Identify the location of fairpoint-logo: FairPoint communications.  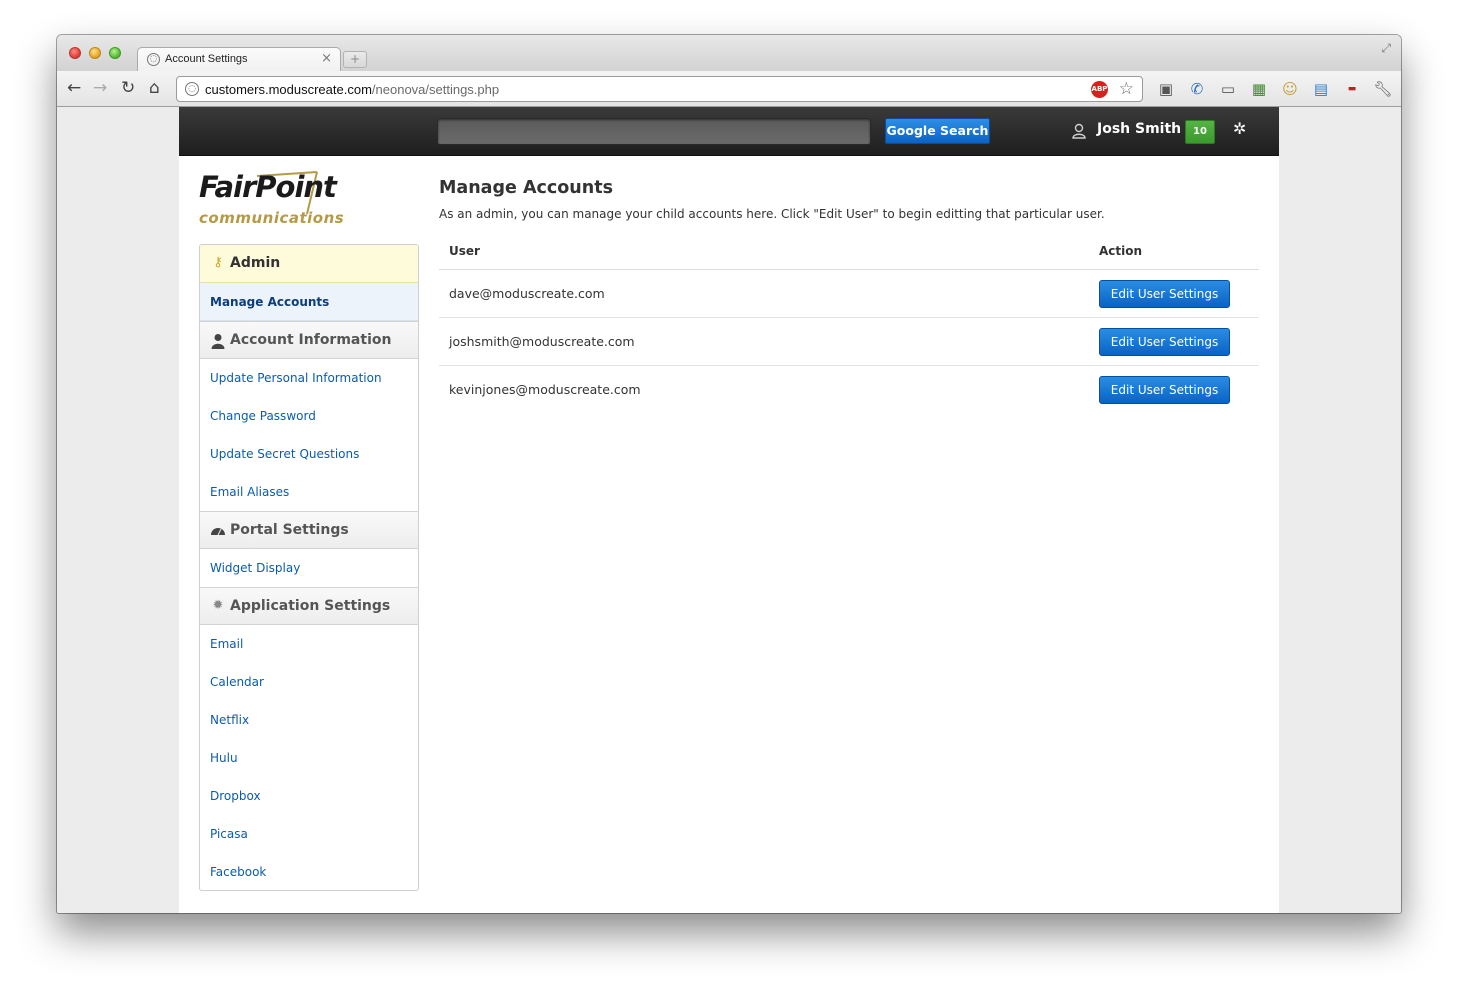
(284, 201).